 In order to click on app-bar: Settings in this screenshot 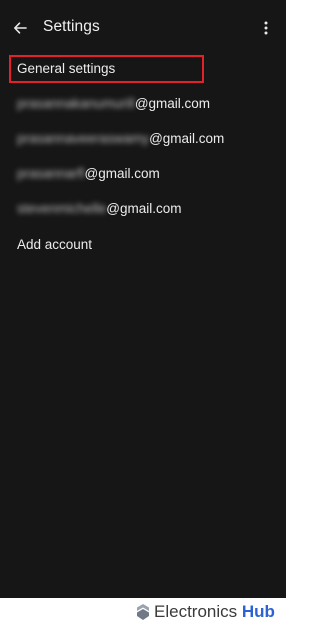, I will do `click(143, 28)`.